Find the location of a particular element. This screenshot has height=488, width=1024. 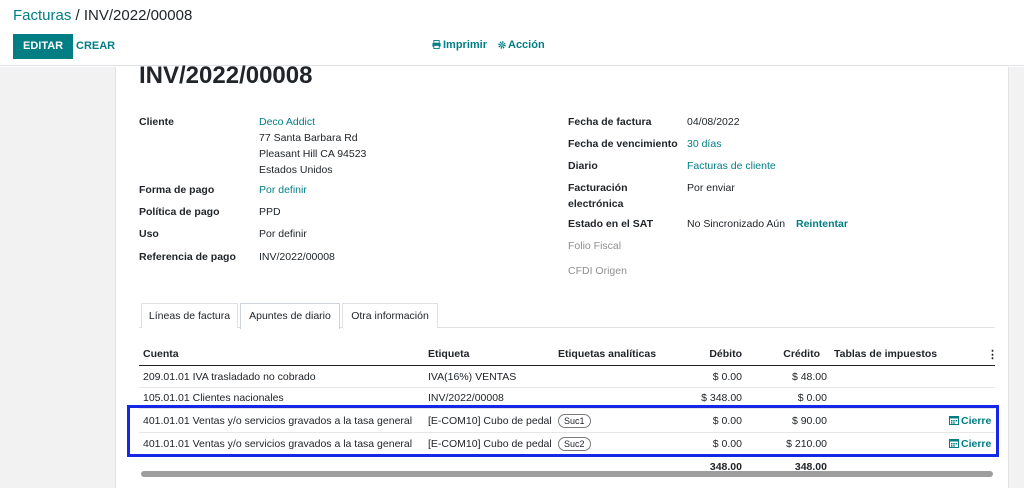

col-header-credit: Crédito is located at coordinates (790, 354).